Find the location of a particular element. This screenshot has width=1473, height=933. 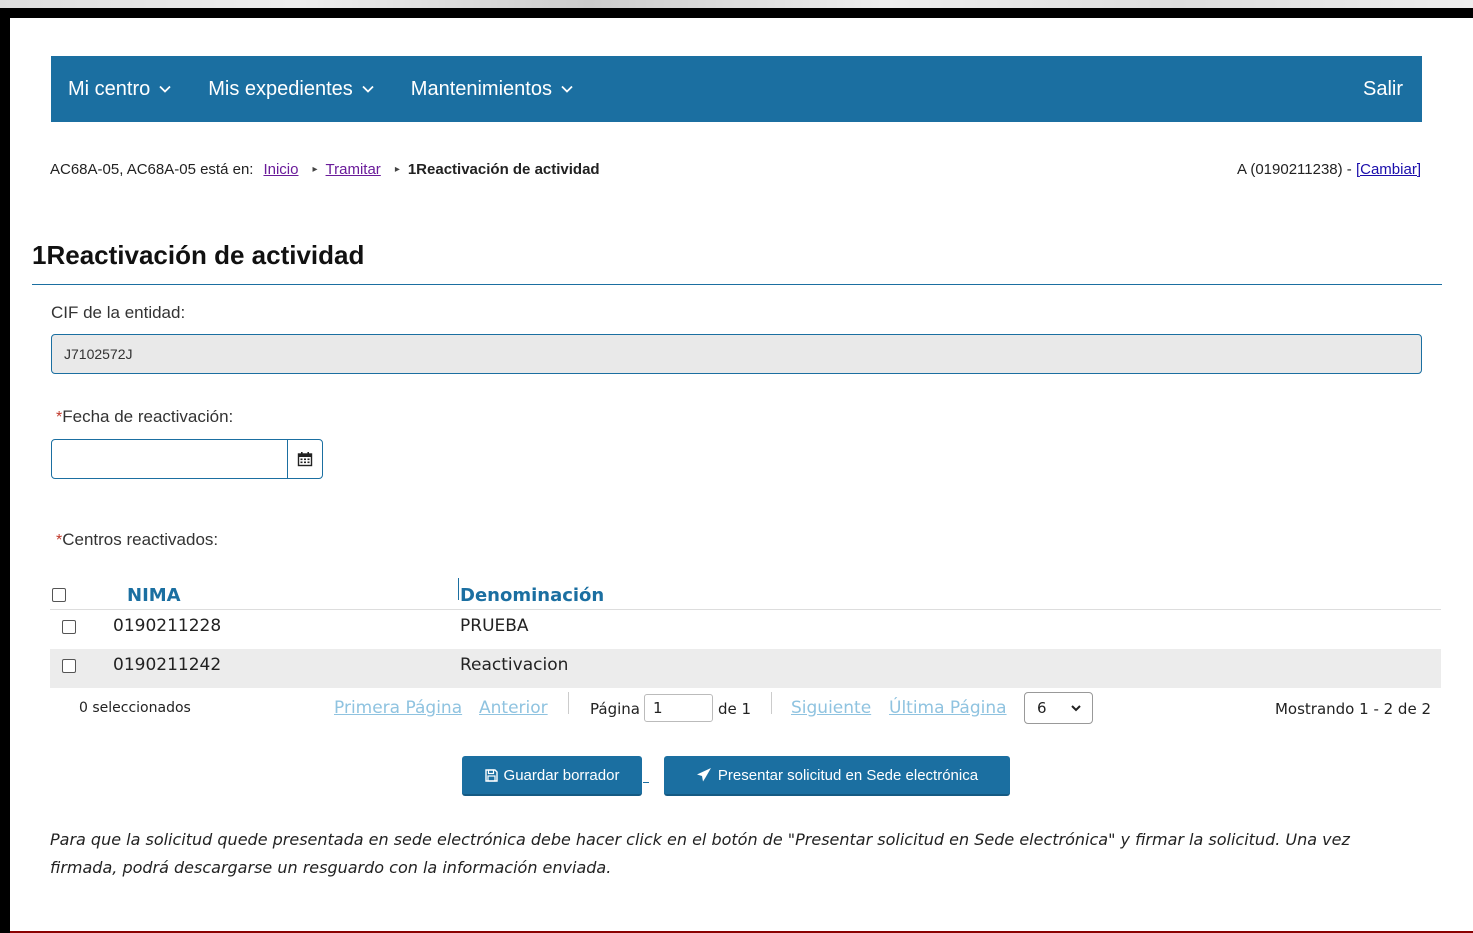

nav-mis-expedientes: Mis expedientes is located at coordinates (291, 89).